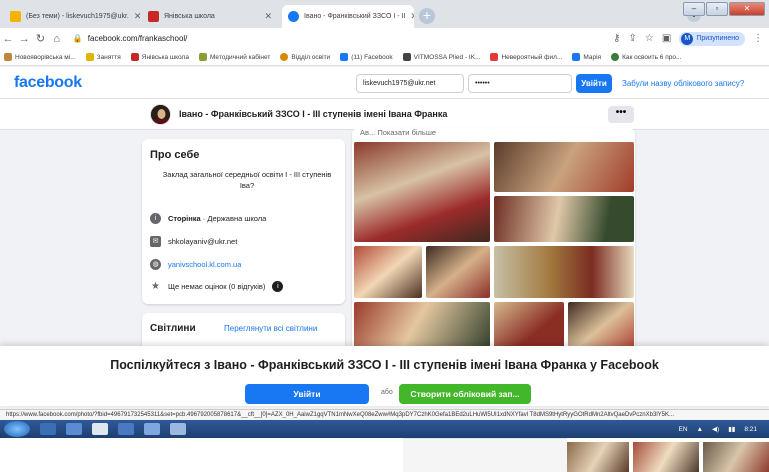  Describe the element at coordinates (48, 83) in the screenshot. I see `facebook-logo: facebook` at that location.